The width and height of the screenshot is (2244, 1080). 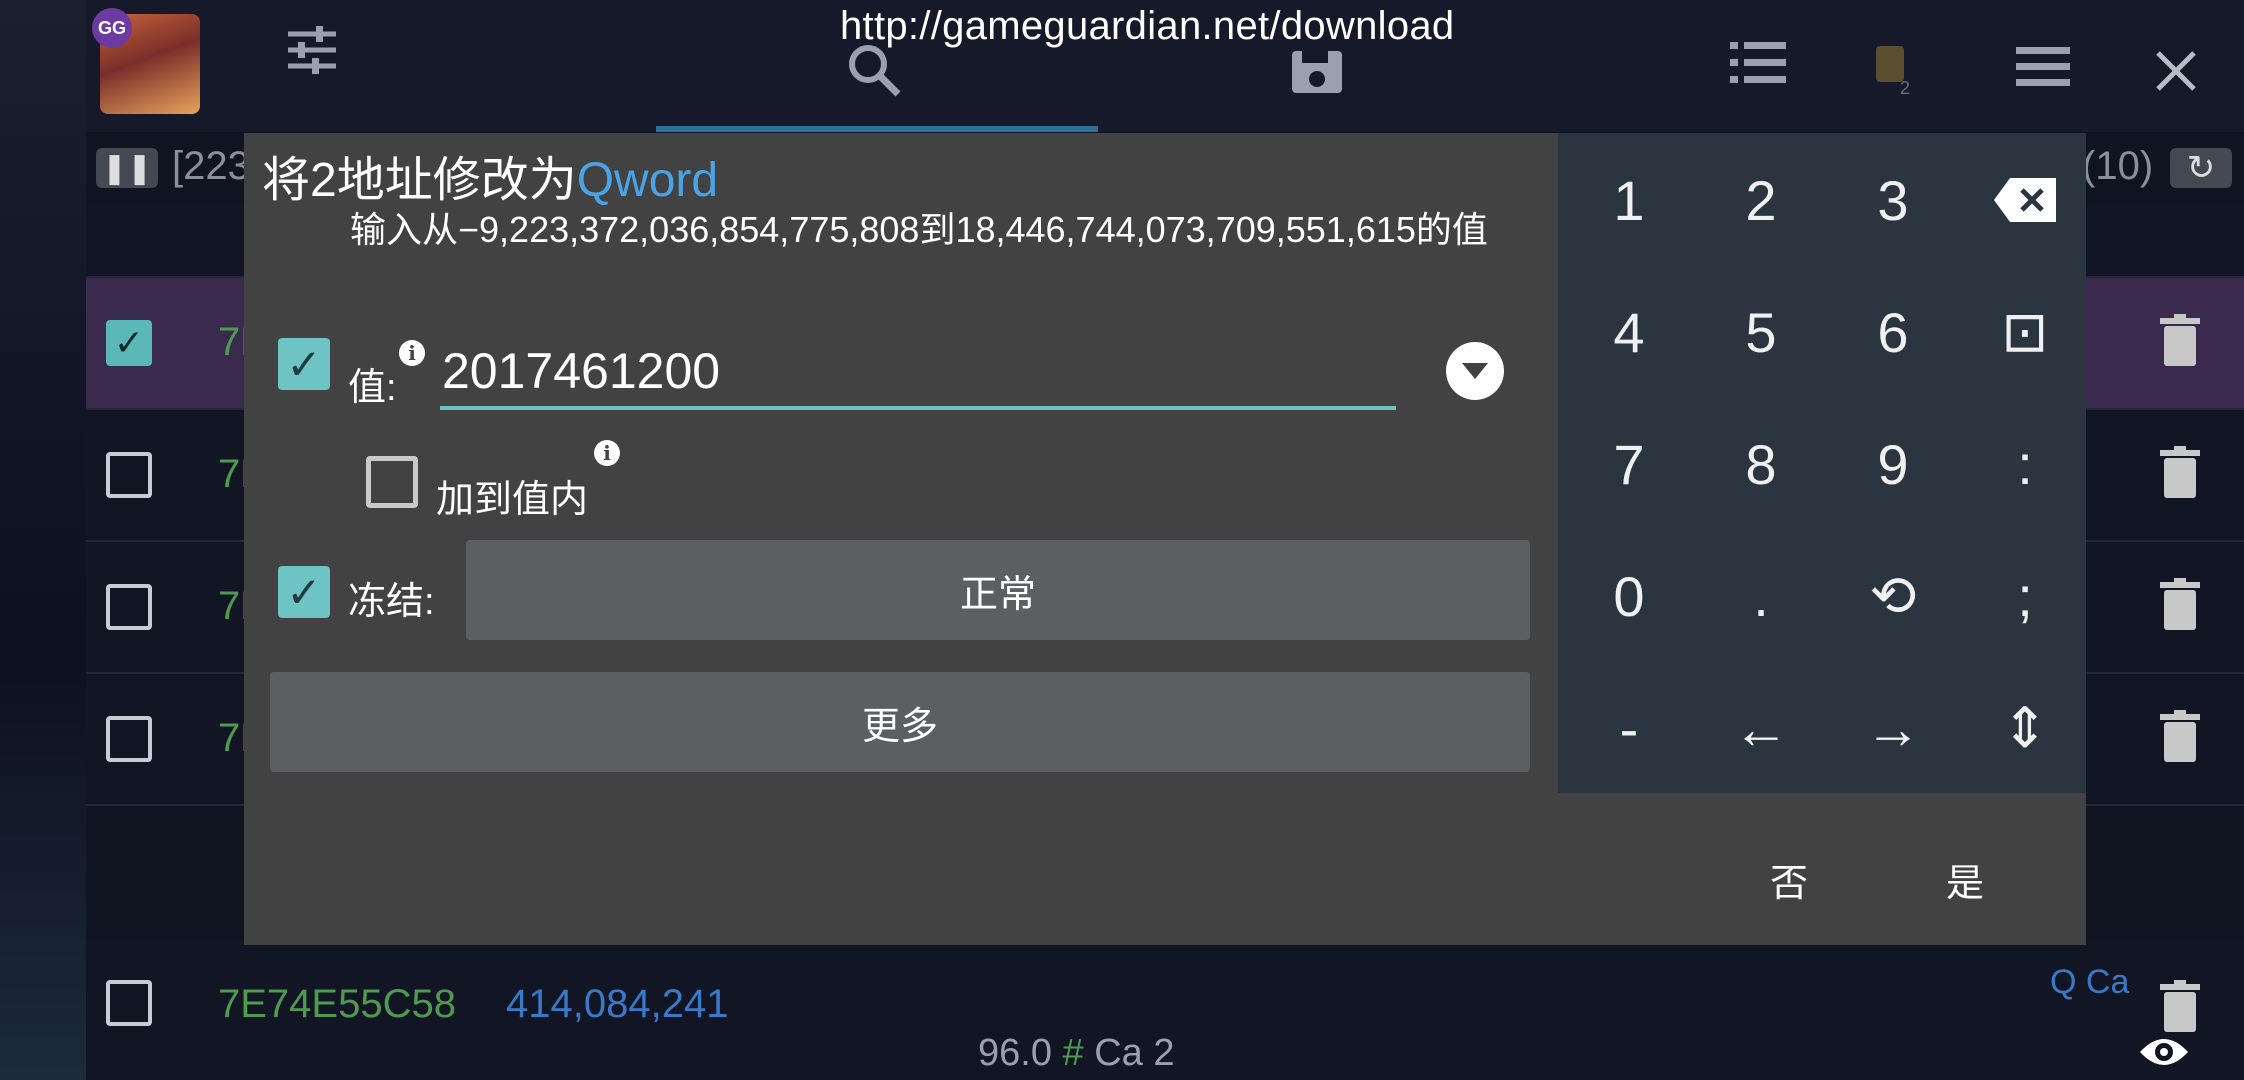 What do you see at coordinates (312, 56) in the screenshot?
I see `sliders-icon` at bounding box center [312, 56].